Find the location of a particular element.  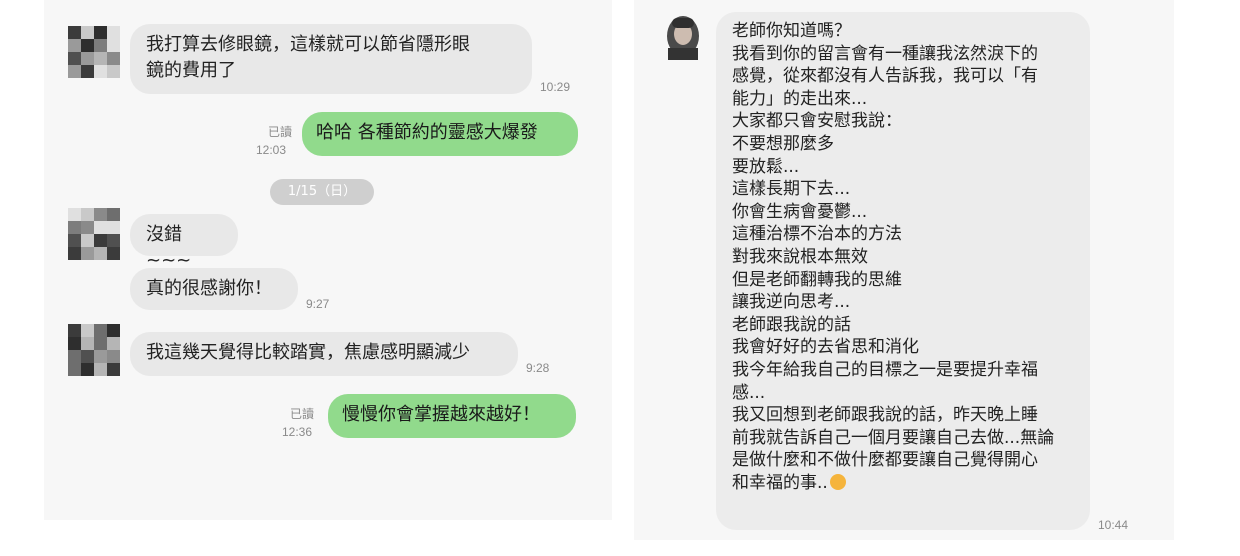

message-line-last: 和幸福的事.. is located at coordinates (903, 483).